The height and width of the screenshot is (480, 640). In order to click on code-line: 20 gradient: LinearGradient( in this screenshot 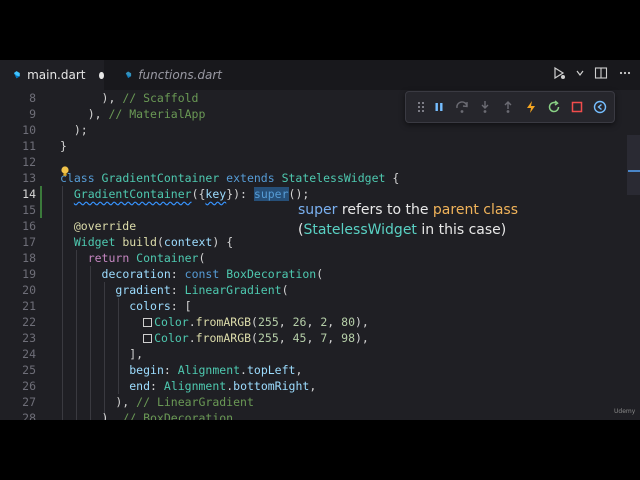, I will do `click(310, 290)`.